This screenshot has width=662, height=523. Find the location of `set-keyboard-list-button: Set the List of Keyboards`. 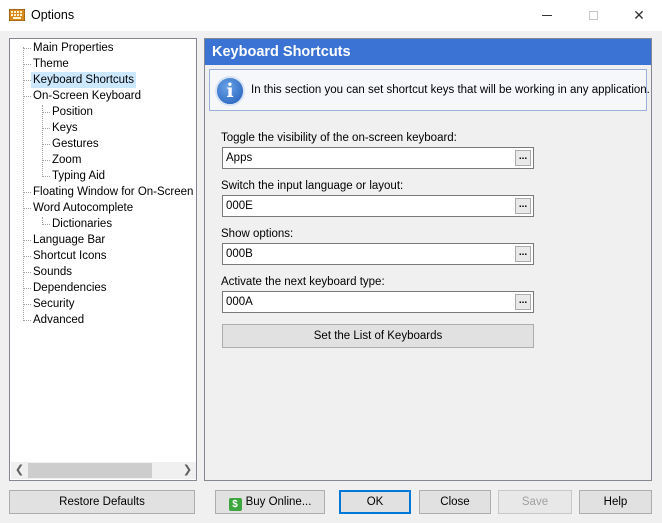

set-keyboard-list-button: Set the List of Keyboards is located at coordinates (378, 336).